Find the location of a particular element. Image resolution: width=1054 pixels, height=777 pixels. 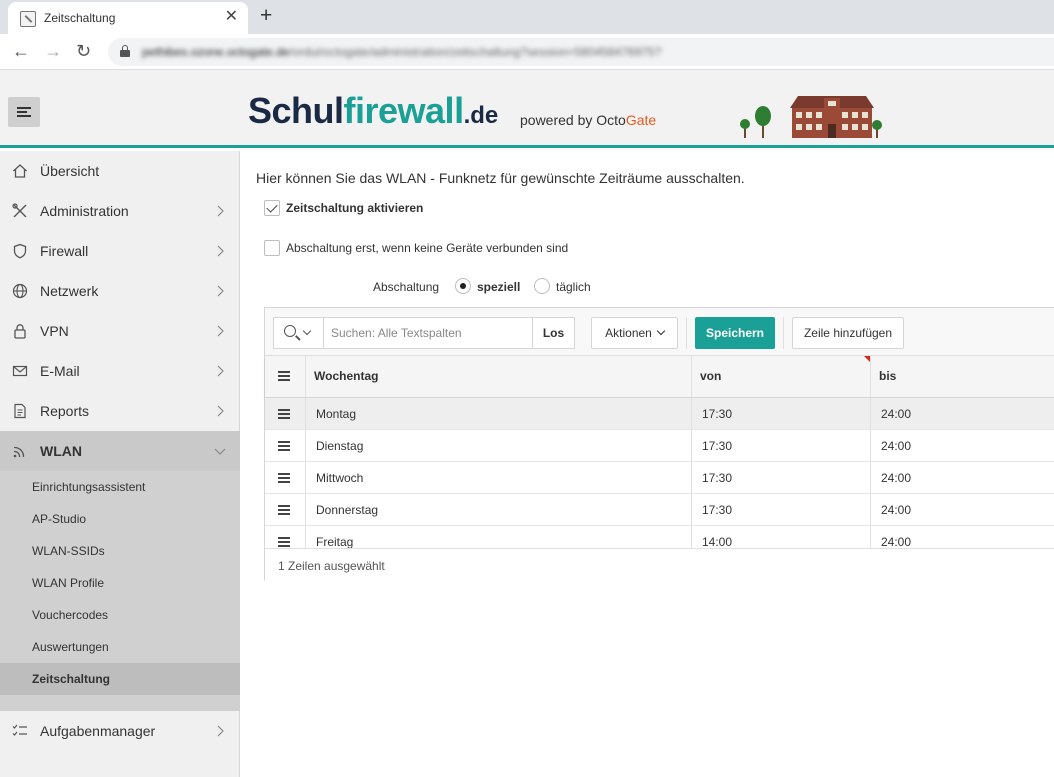

chevron-down-icon is located at coordinates (661, 331).